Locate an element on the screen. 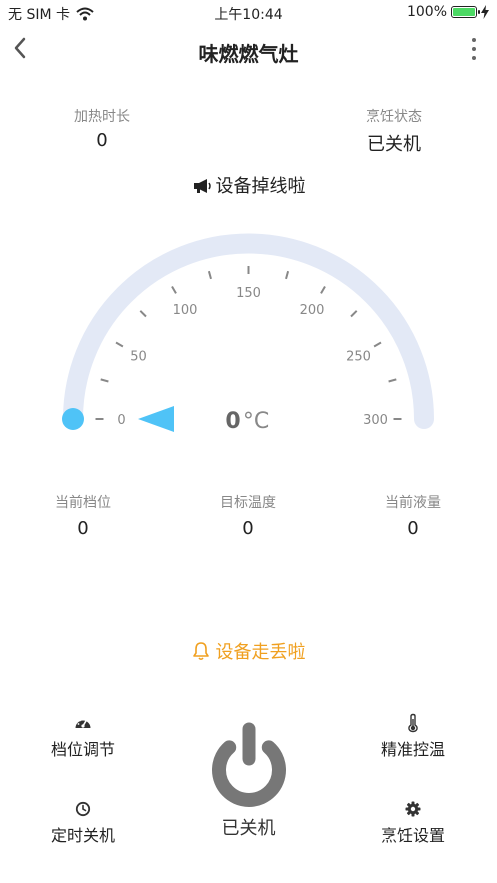 The image size is (497, 883). gear-label: 当前档位 is located at coordinates (83, 503).